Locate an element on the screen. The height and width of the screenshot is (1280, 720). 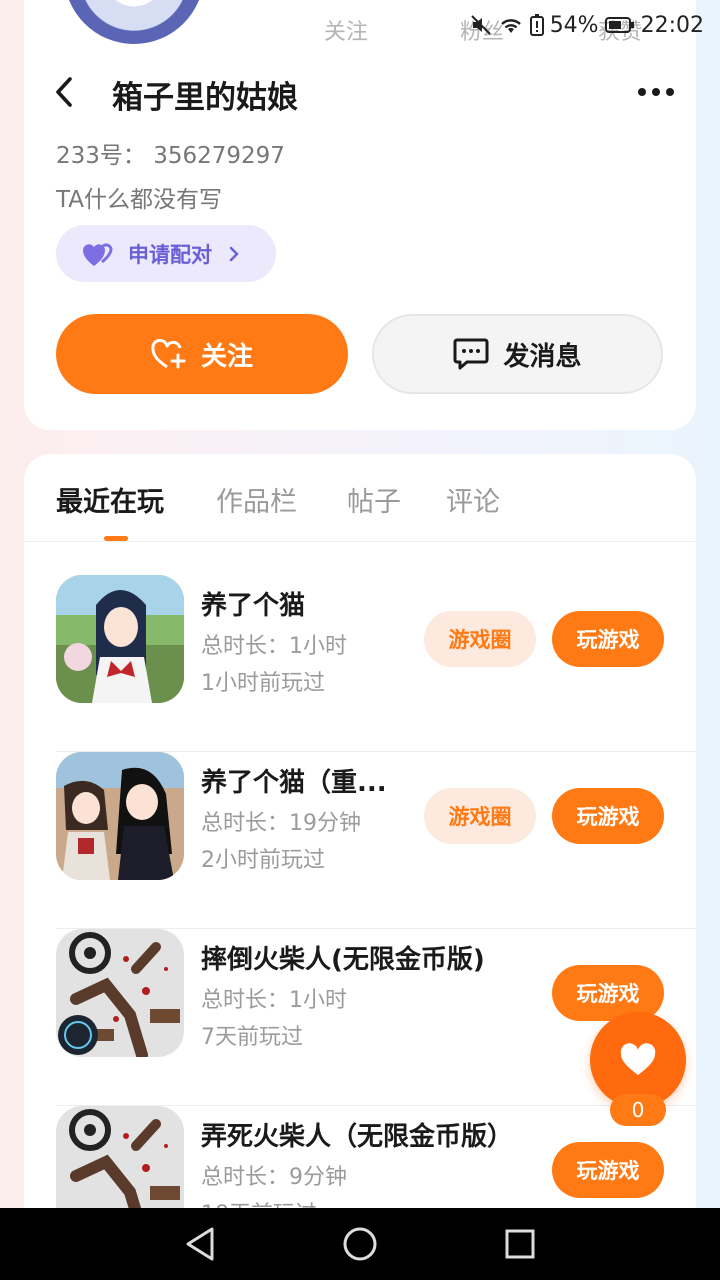
nav-recents-button is located at coordinates (520, 1244).